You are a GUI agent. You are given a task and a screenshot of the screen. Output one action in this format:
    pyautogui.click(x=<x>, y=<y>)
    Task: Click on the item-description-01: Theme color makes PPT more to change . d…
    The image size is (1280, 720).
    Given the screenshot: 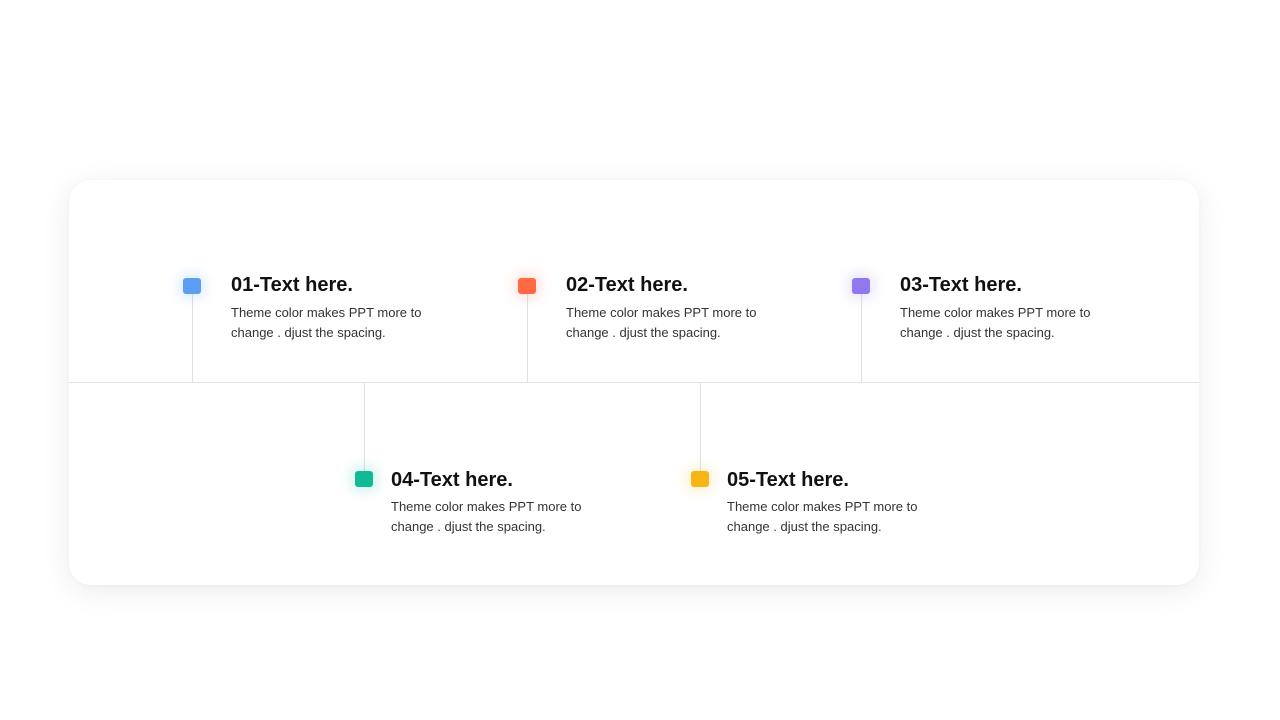 What is the action you would take?
    pyautogui.click(x=326, y=322)
    